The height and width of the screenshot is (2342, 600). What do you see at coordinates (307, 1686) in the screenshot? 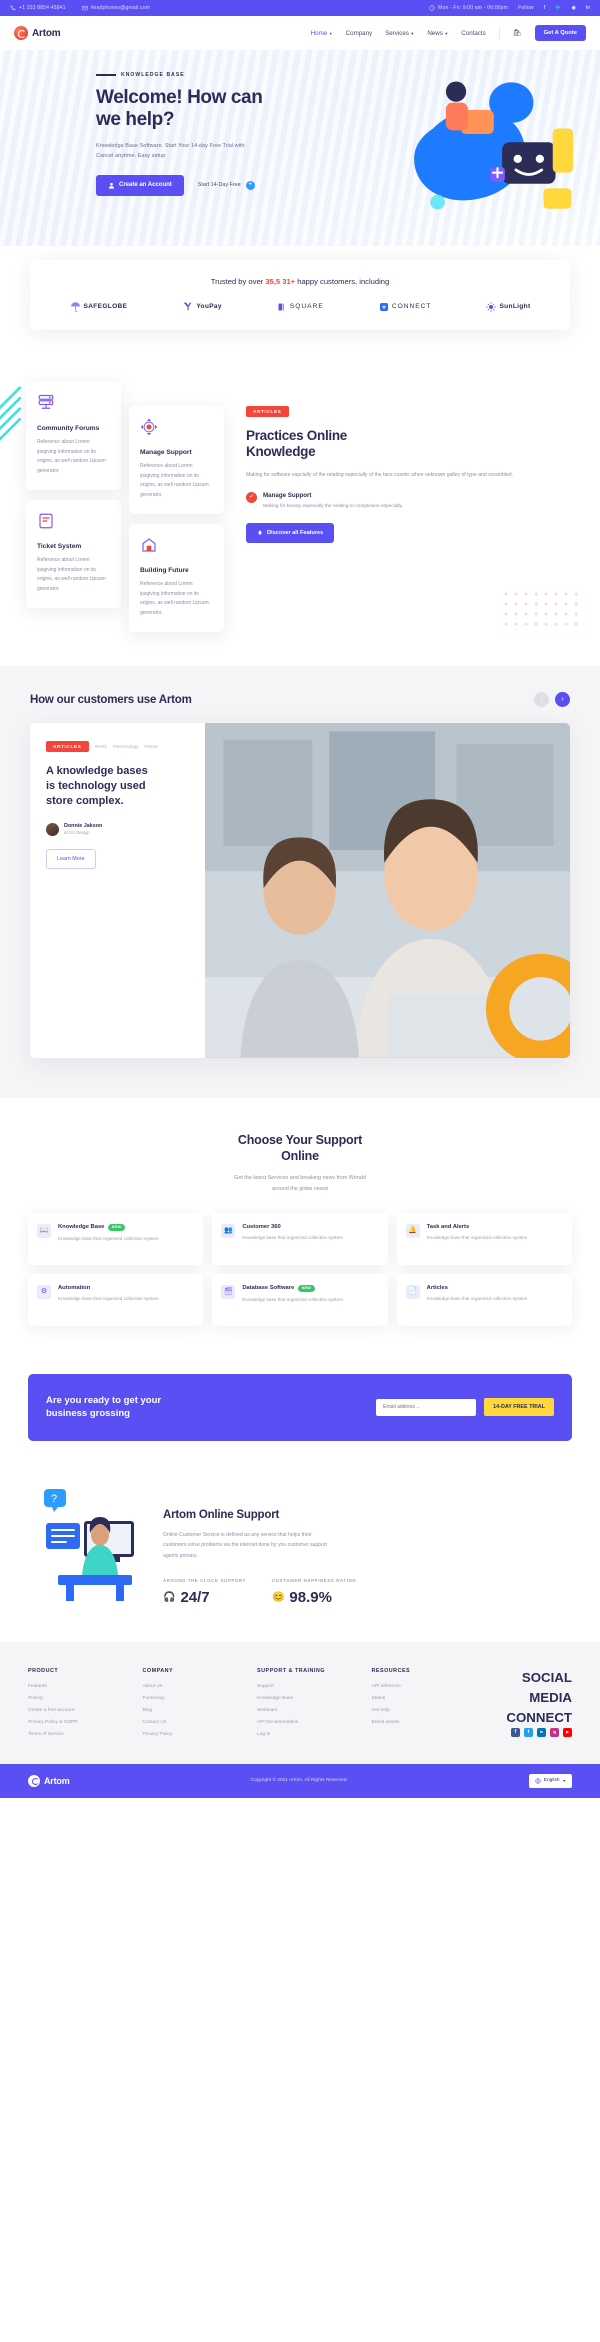
I see `footer-link: Support` at bounding box center [307, 1686].